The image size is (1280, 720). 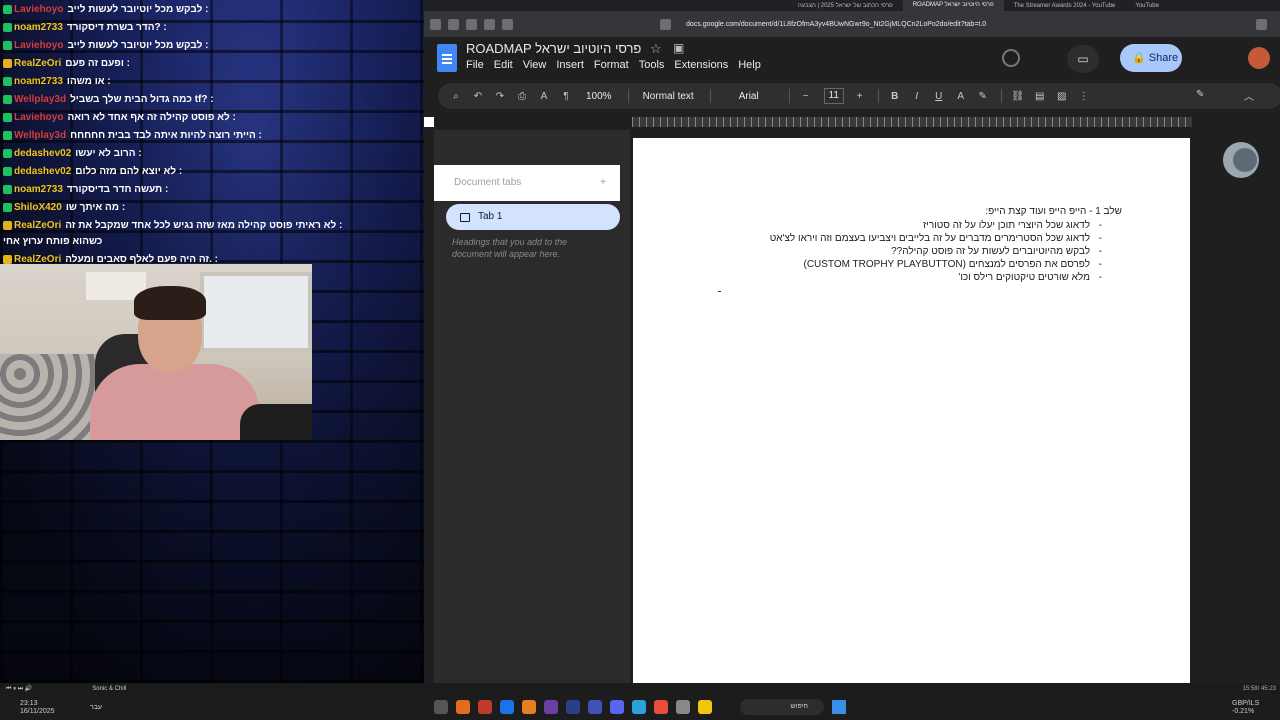 I want to click on start-icon, so click(x=839, y=707).